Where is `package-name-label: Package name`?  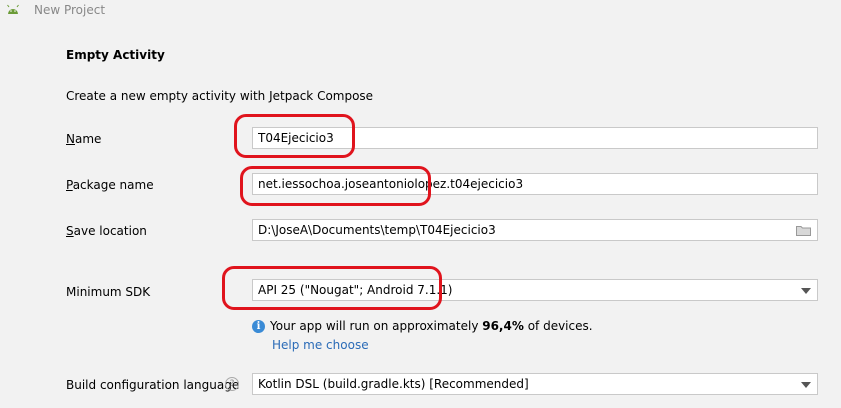
package-name-label: Package name is located at coordinates (110, 185).